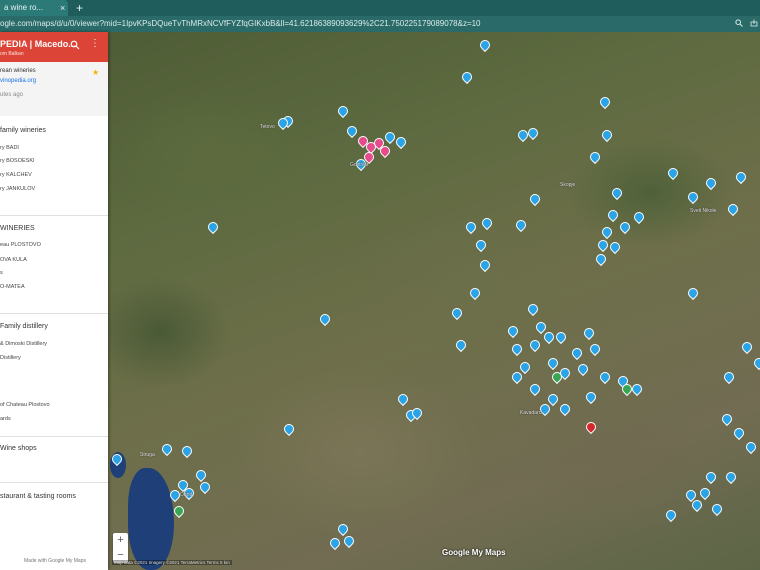  What do you see at coordinates (23, 344) in the screenshot?
I see `layer-item: & Dimoski Distillery` at bounding box center [23, 344].